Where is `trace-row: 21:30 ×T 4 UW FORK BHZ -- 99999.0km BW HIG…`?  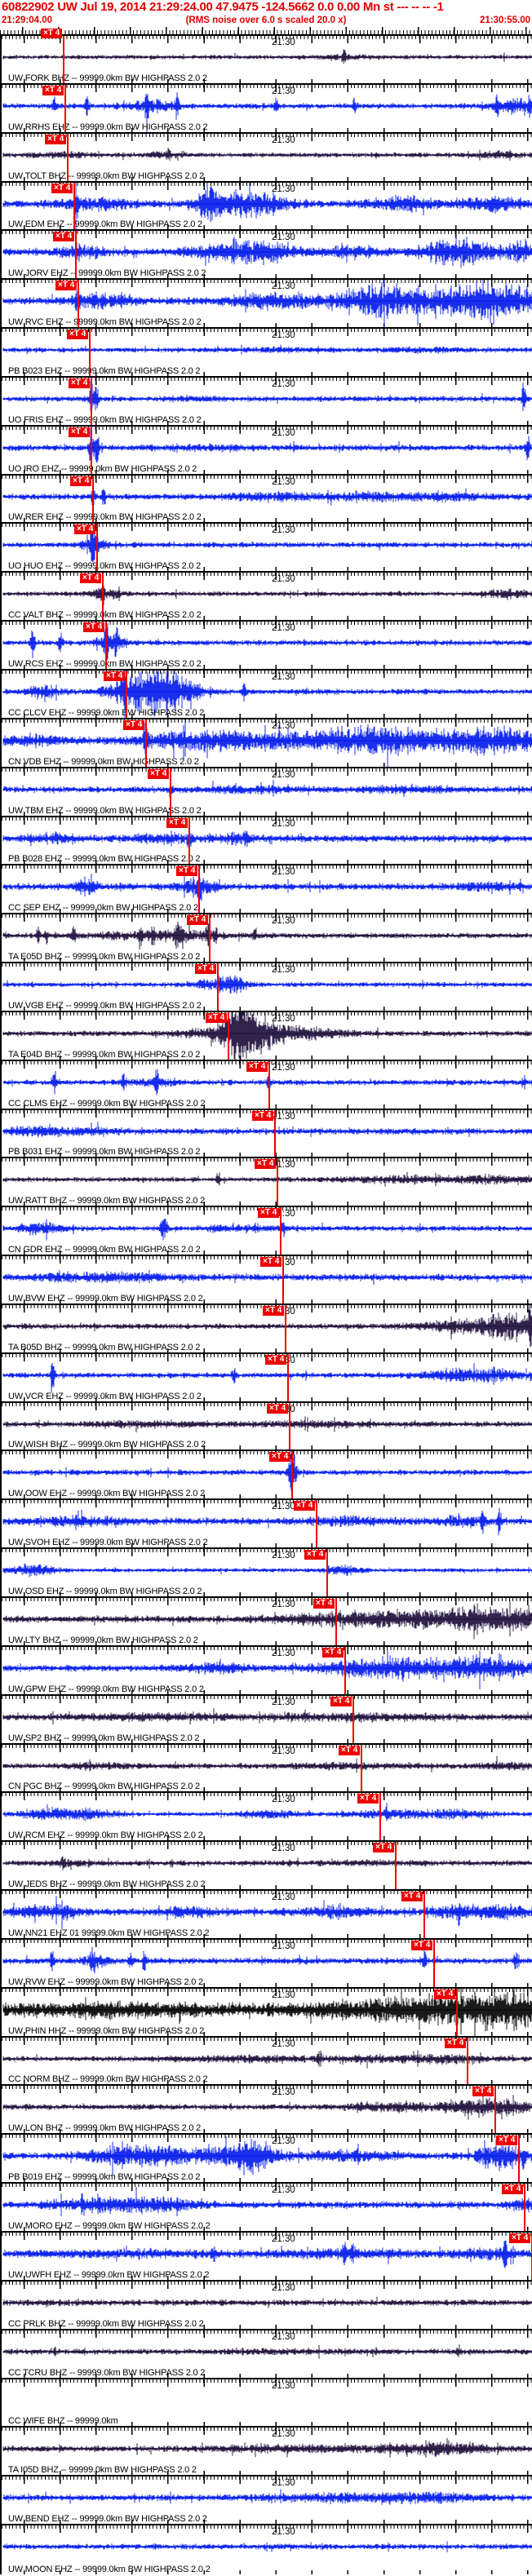 trace-row: 21:30 ×T 4 UW FORK BHZ -- 99999.0km BW HIG… is located at coordinates (267, 57).